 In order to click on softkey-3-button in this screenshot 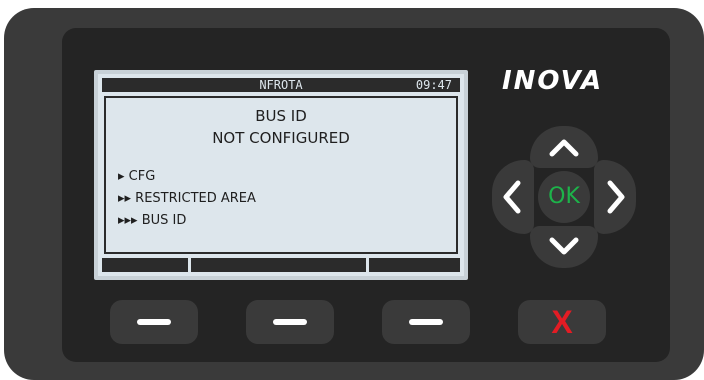, I will do `click(426, 322)`.